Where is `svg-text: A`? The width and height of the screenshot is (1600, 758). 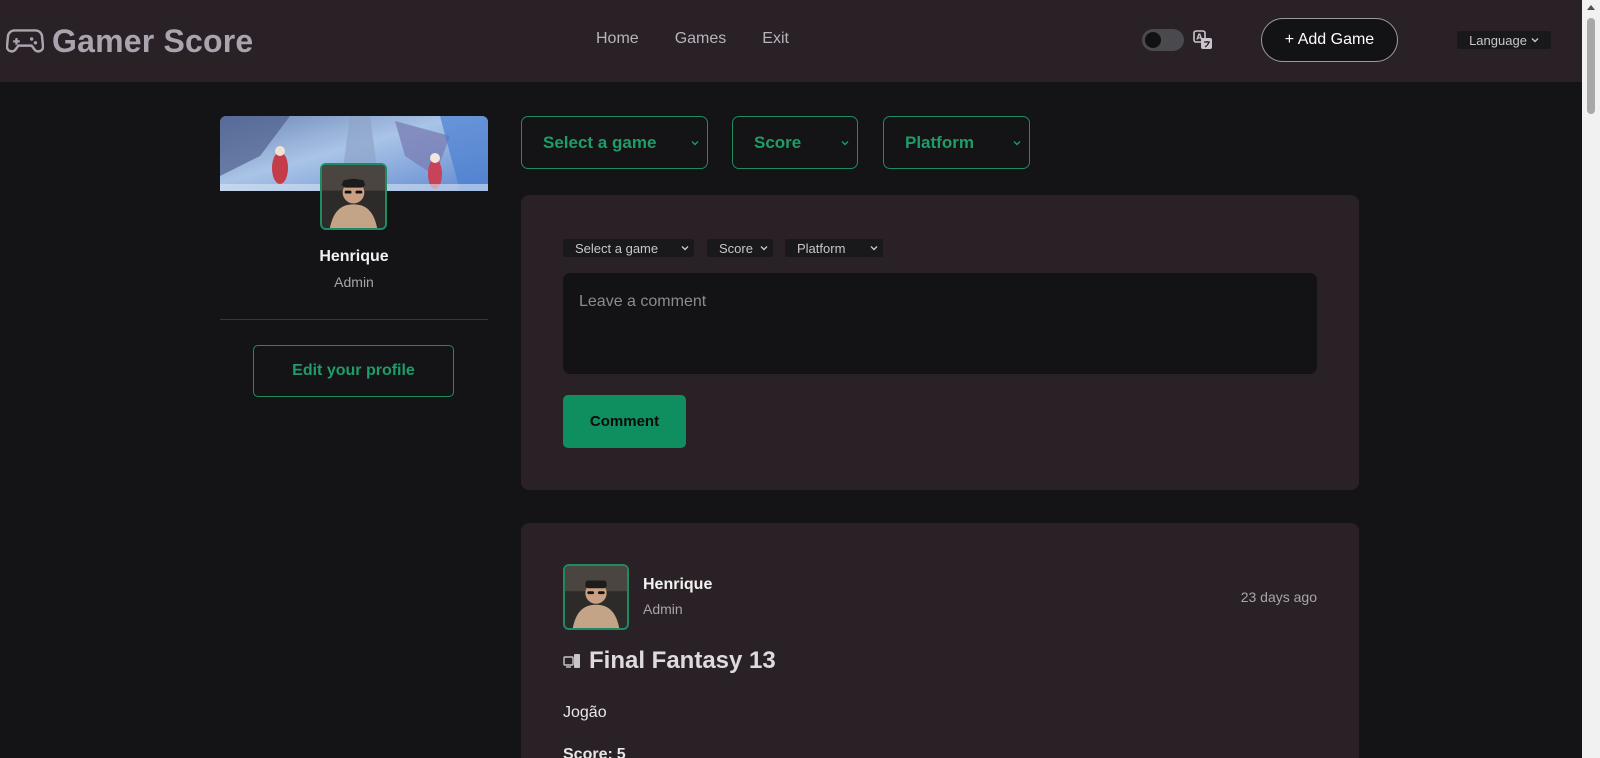 svg-text: A is located at coordinates (1199, 37).